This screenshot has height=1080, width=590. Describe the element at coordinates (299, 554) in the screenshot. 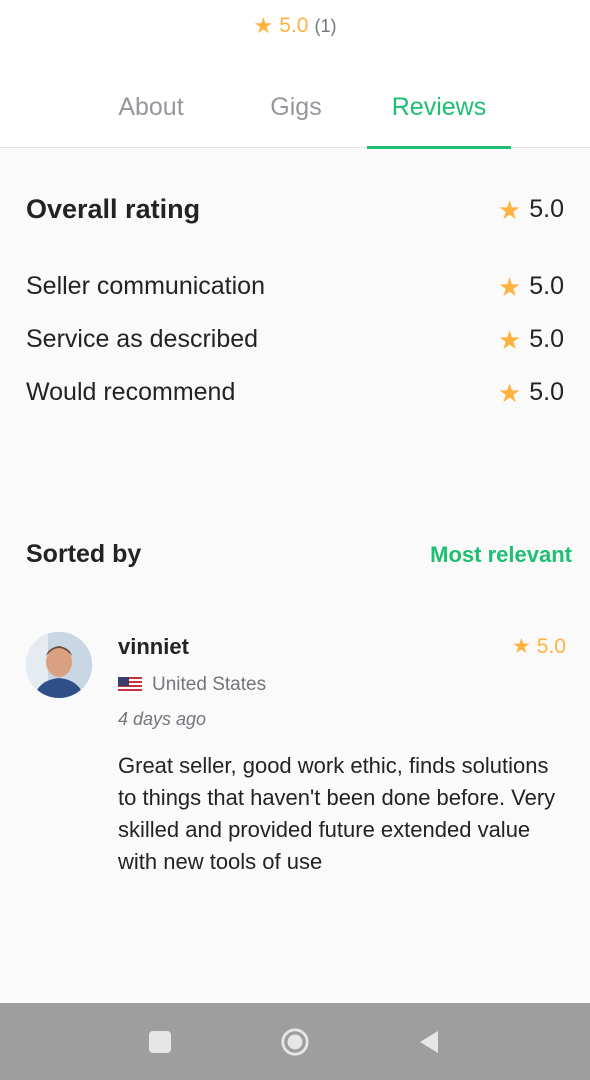

I see `sort-row: Sorted by Most relevant` at that location.